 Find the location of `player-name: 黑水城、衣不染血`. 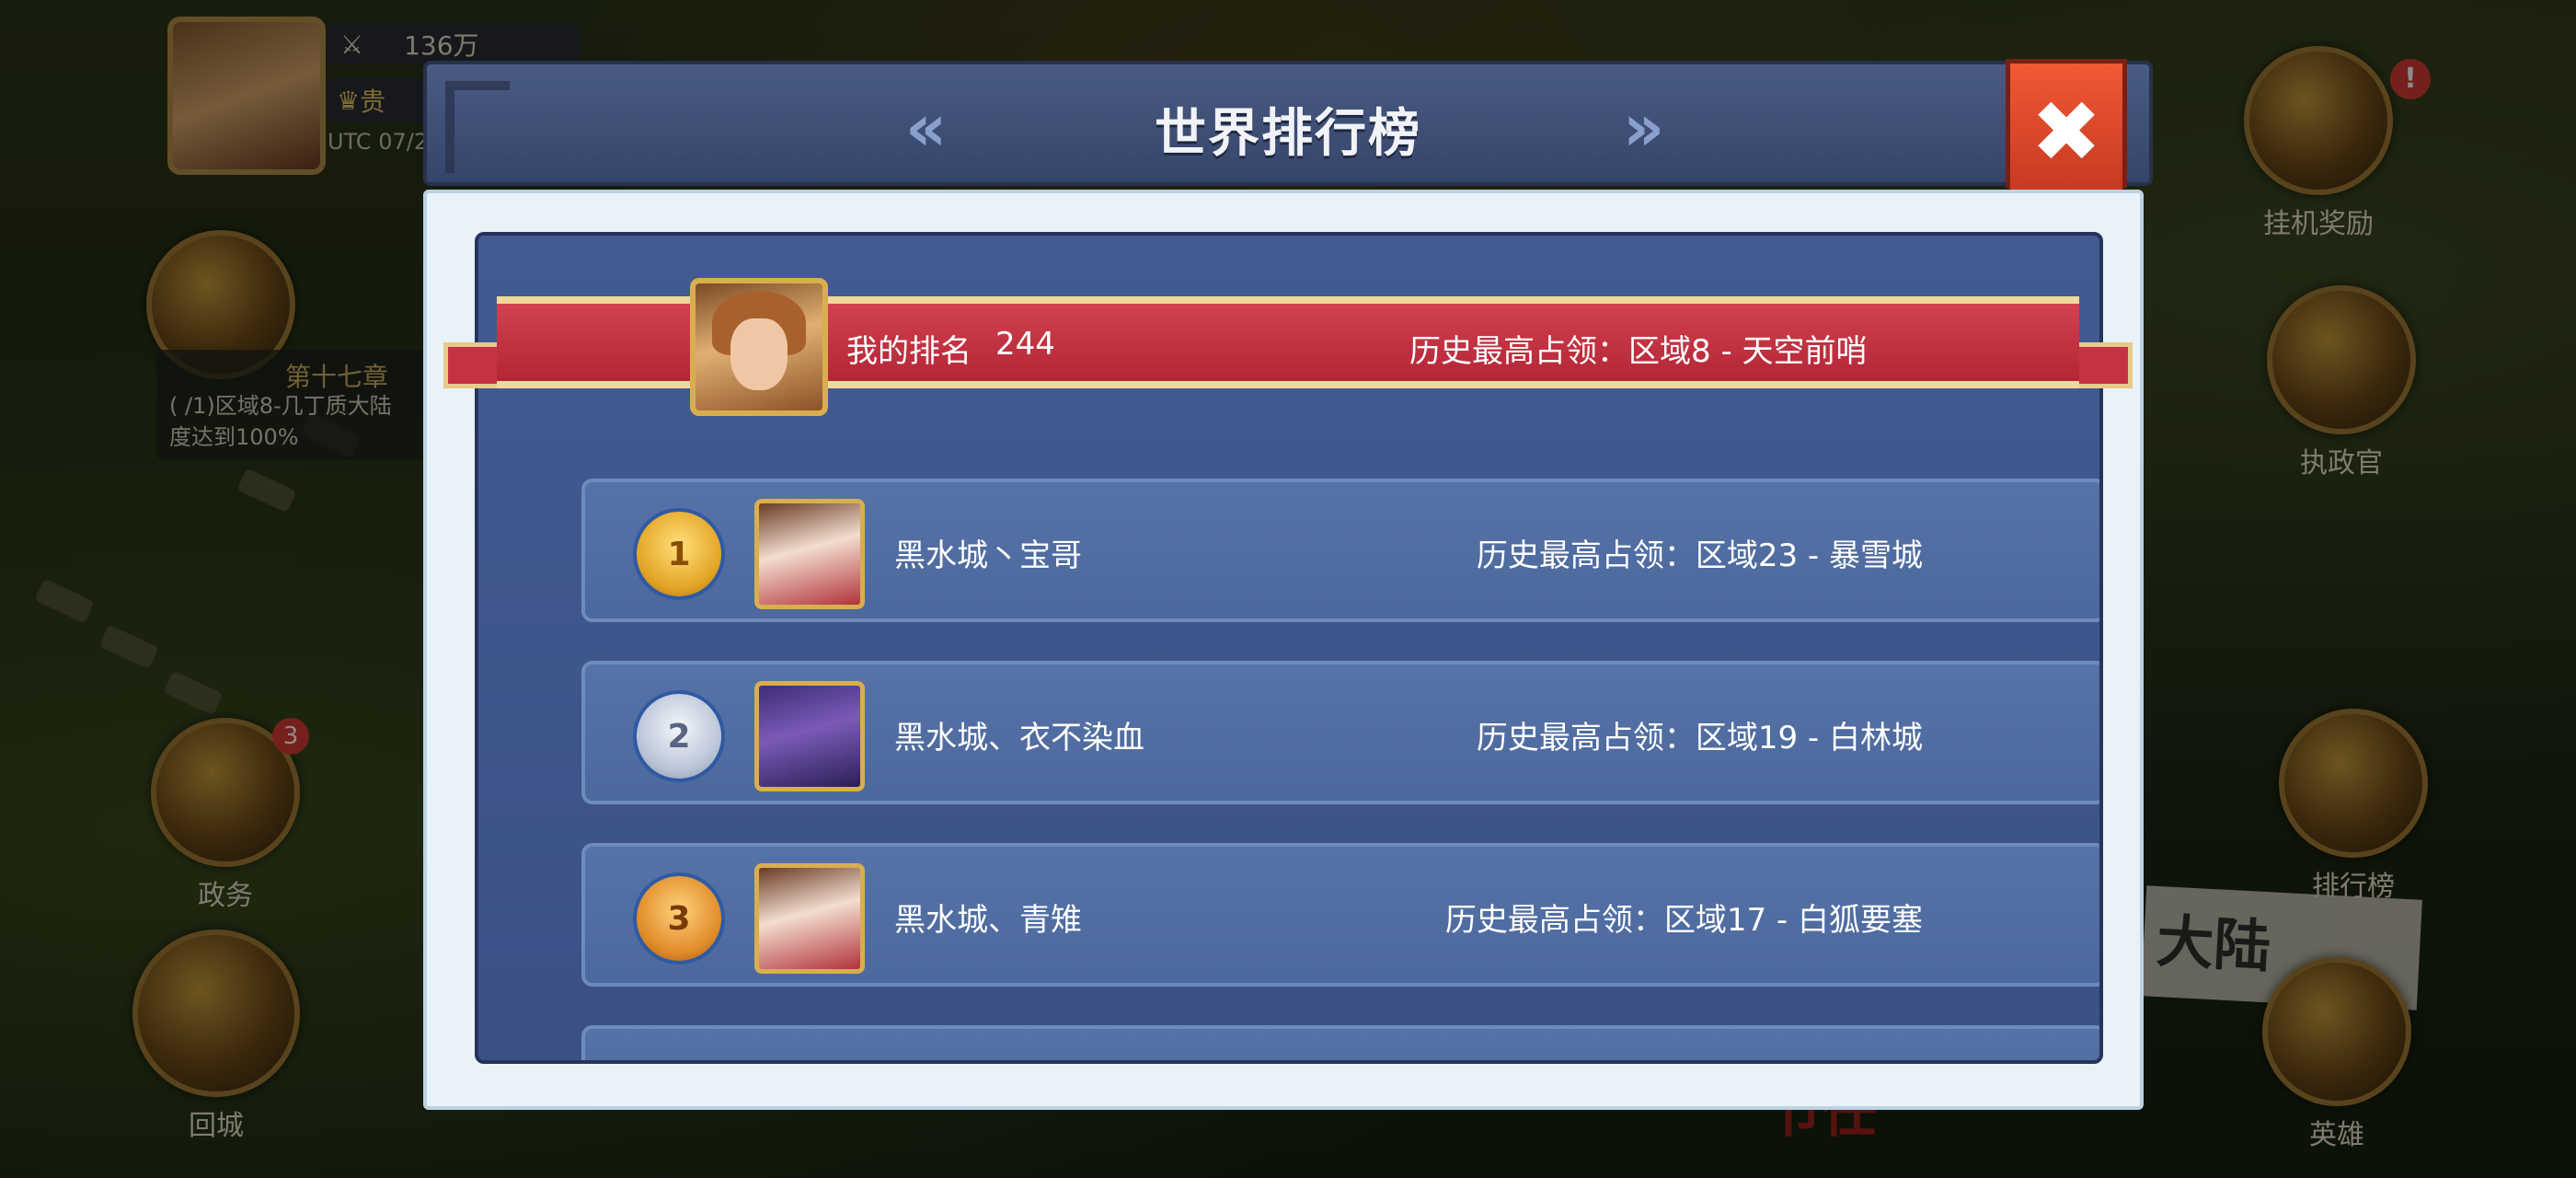

player-name: 黑水城、衣不染血 is located at coordinates (1019, 738).